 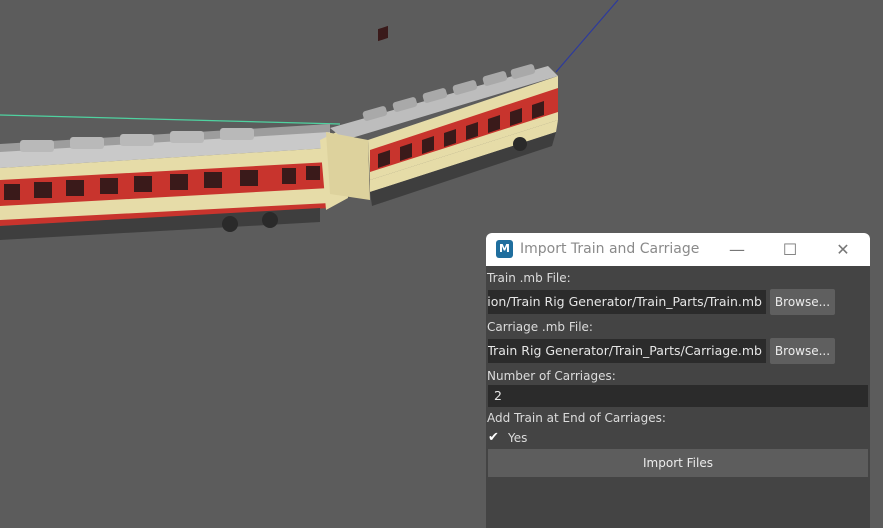 What do you see at coordinates (504, 249) in the screenshot?
I see `maya-icon: M` at bounding box center [504, 249].